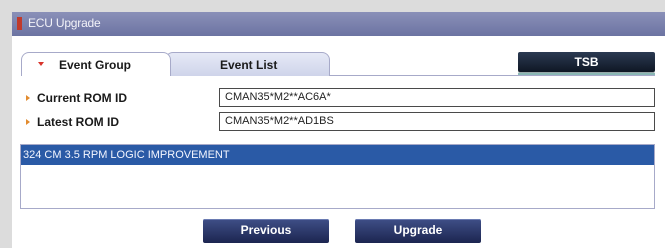 The width and height of the screenshot is (665, 248). I want to click on tab-event-list: Event List, so click(247, 64).